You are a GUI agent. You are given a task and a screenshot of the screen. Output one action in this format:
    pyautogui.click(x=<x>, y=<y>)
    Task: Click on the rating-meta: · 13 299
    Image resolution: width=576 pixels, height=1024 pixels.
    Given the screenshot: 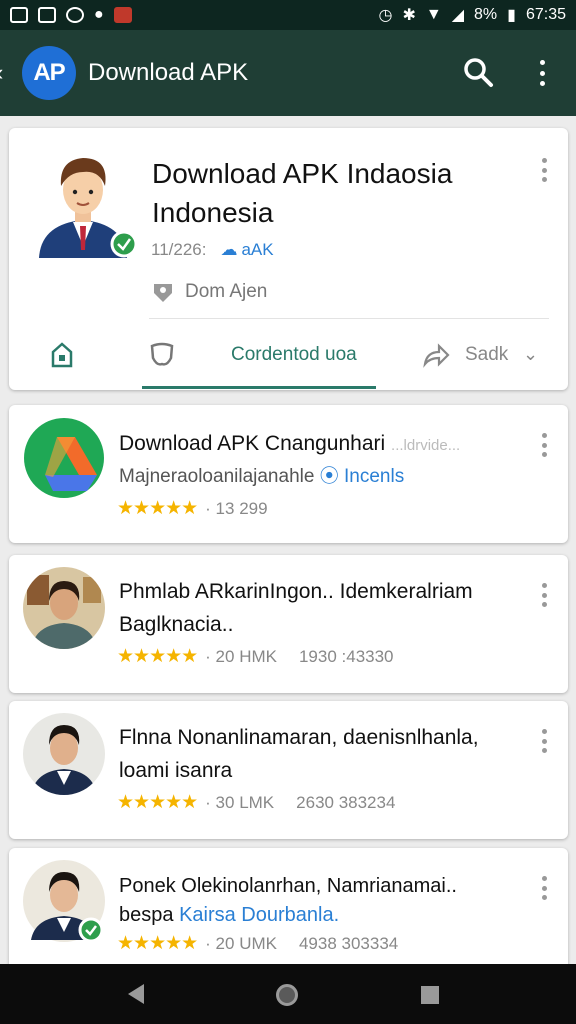 What is the action you would take?
    pyautogui.click(x=236, y=508)
    